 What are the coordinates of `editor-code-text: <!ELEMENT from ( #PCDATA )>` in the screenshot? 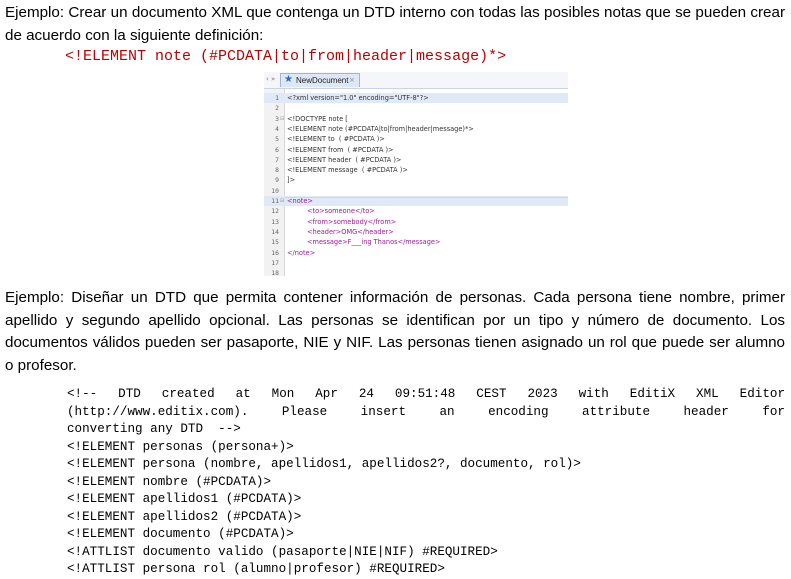 It's located at (340, 149).